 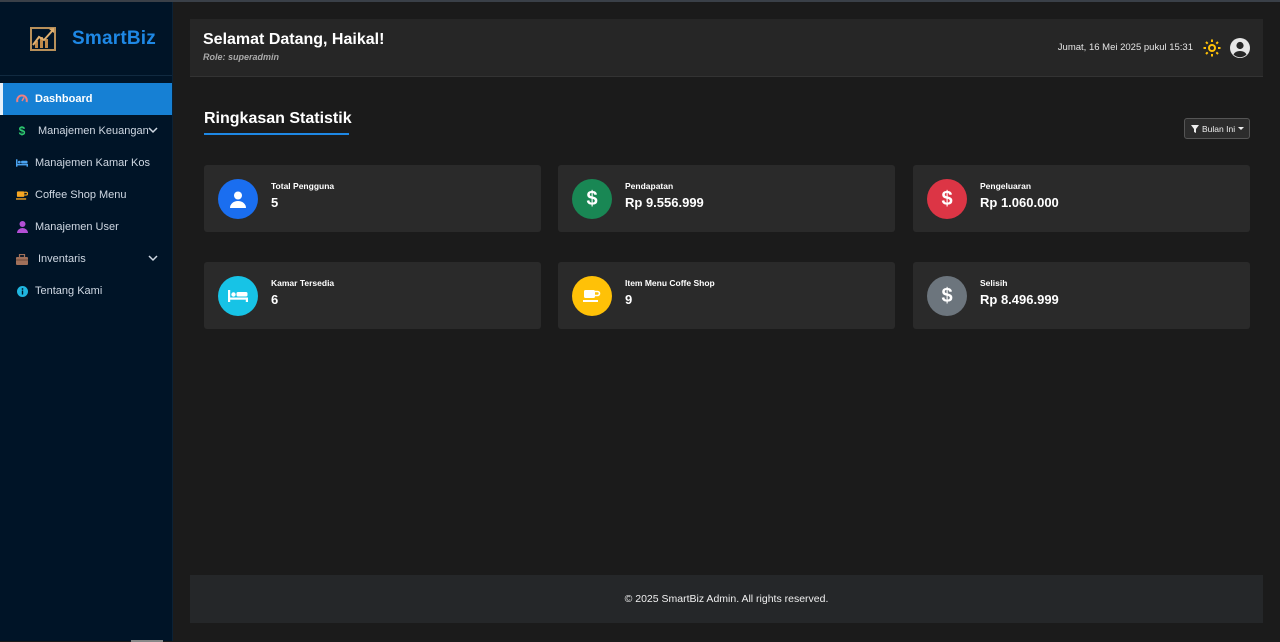 I want to click on role-label: Role: superadmin, so click(x=241, y=57).